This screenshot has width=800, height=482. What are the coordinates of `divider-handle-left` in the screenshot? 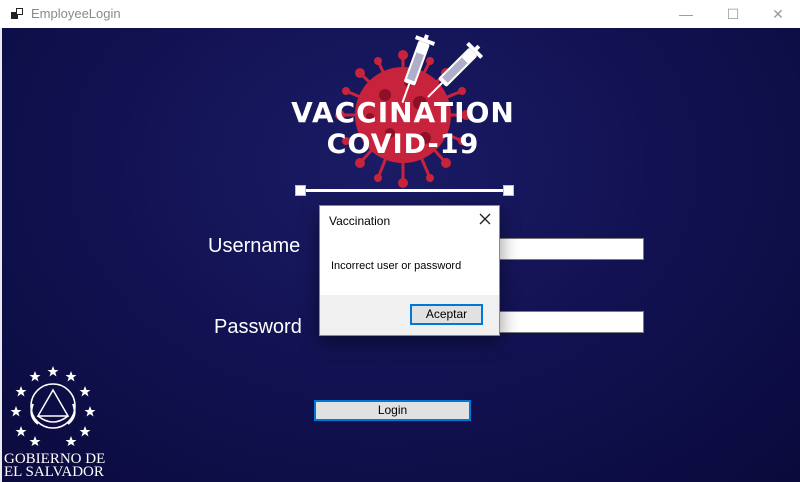 It's located at (300, 190).